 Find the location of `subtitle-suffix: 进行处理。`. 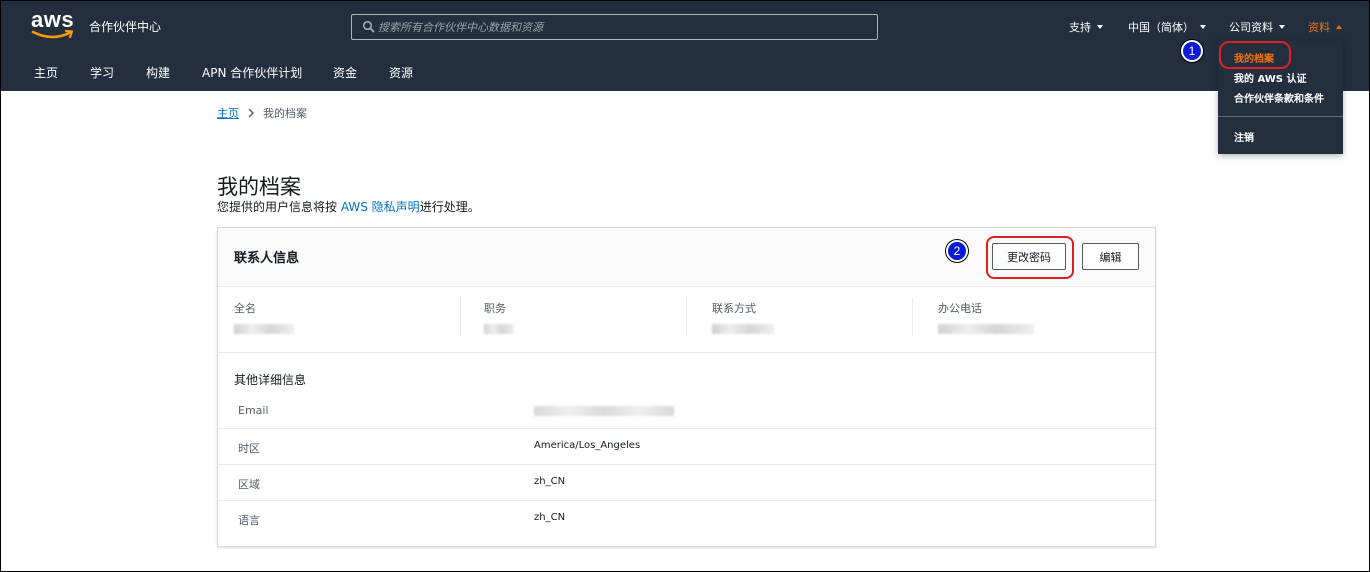

subtitle-suffix: 进行处理。 is located at coordinates (449, 207).